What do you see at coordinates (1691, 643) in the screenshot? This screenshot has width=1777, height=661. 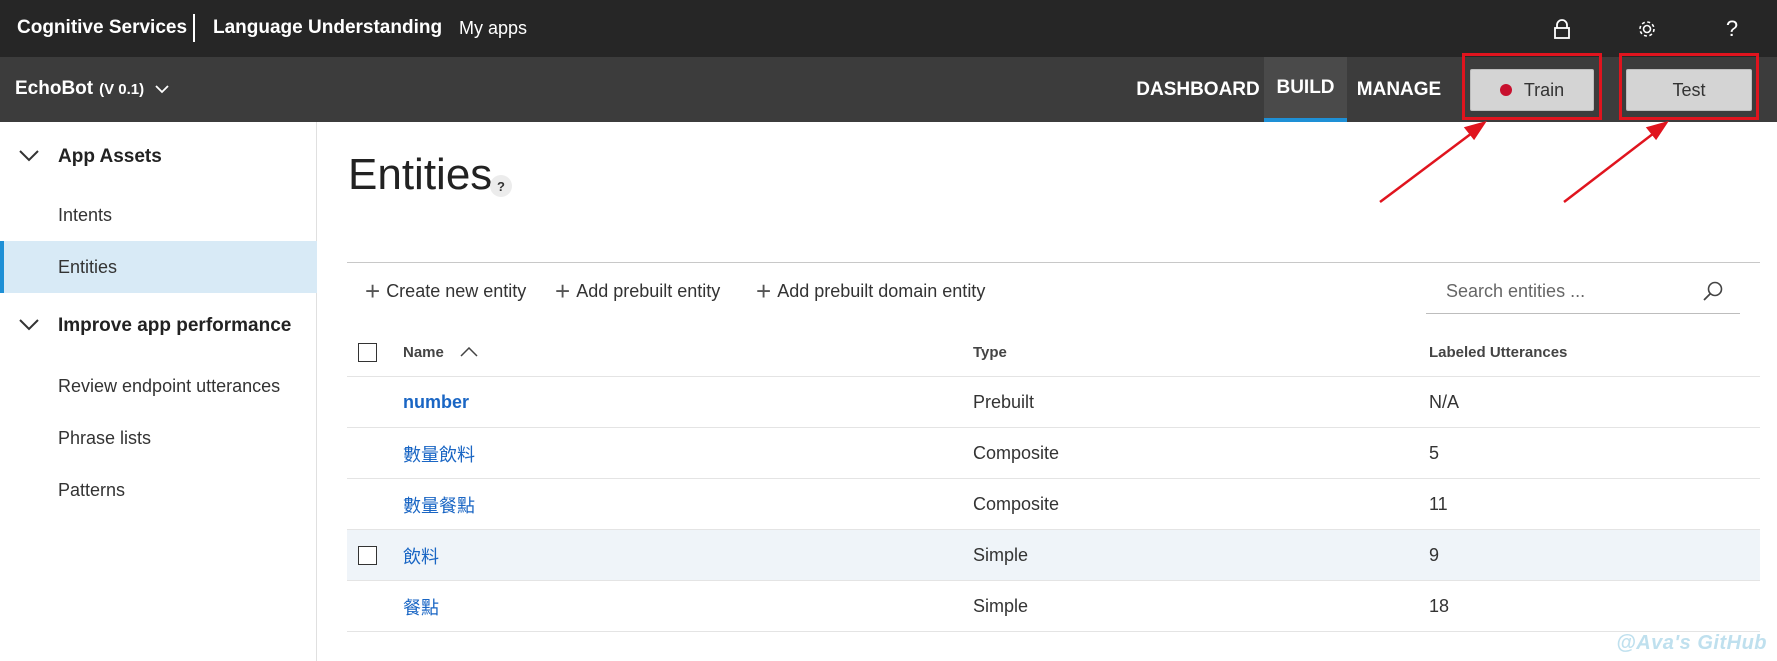 I see `watermark: @Ava's GitHub` at bounding box center [1691, 643].